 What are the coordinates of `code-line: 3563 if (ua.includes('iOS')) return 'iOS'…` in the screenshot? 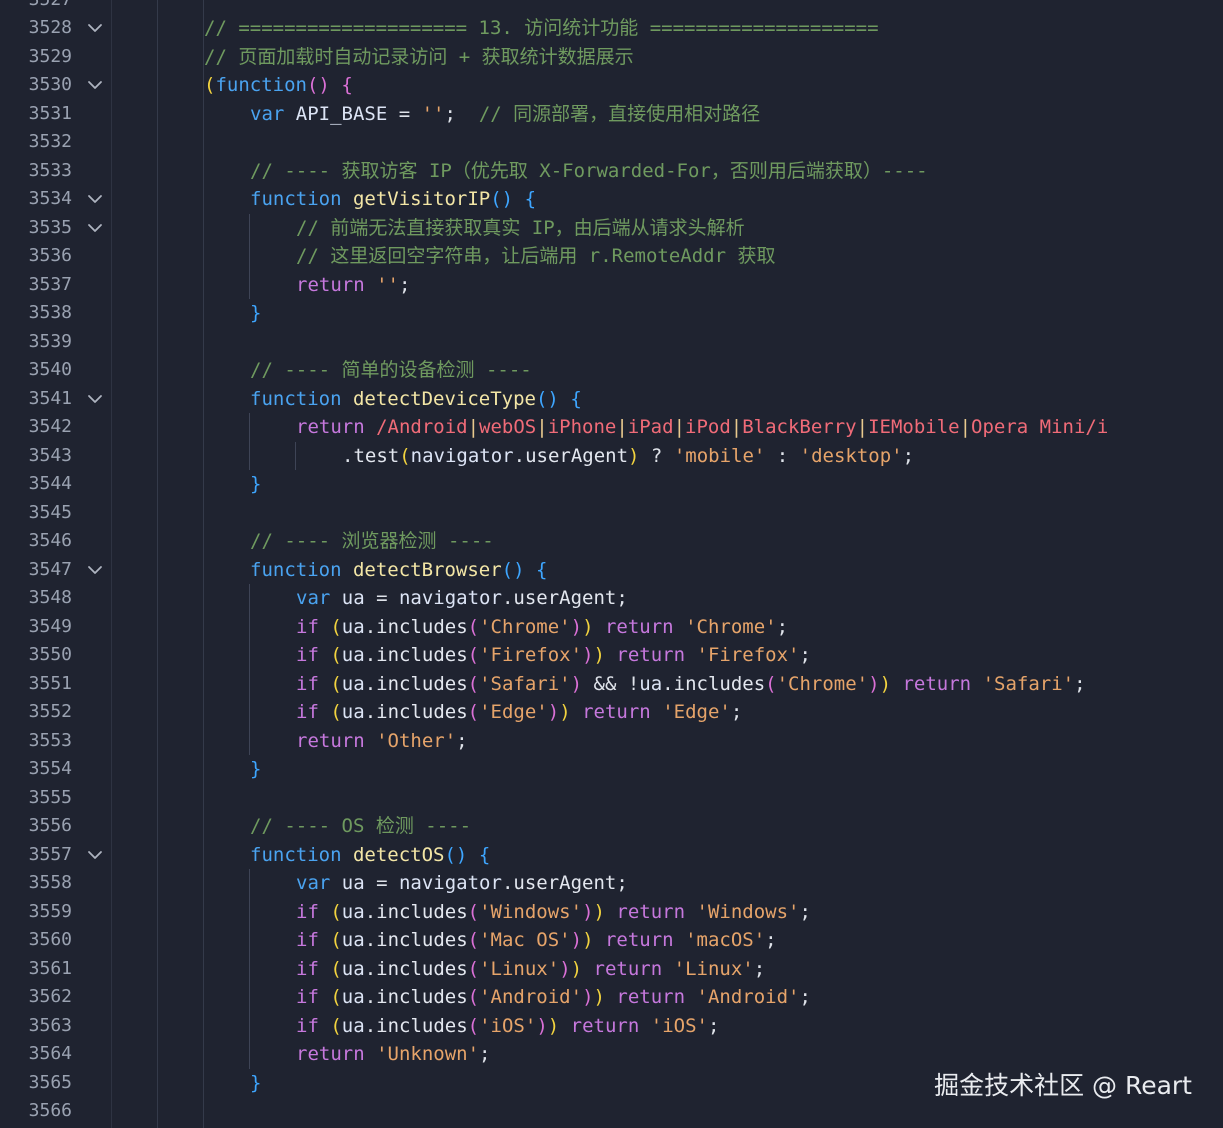 It's located at (611, 1026).